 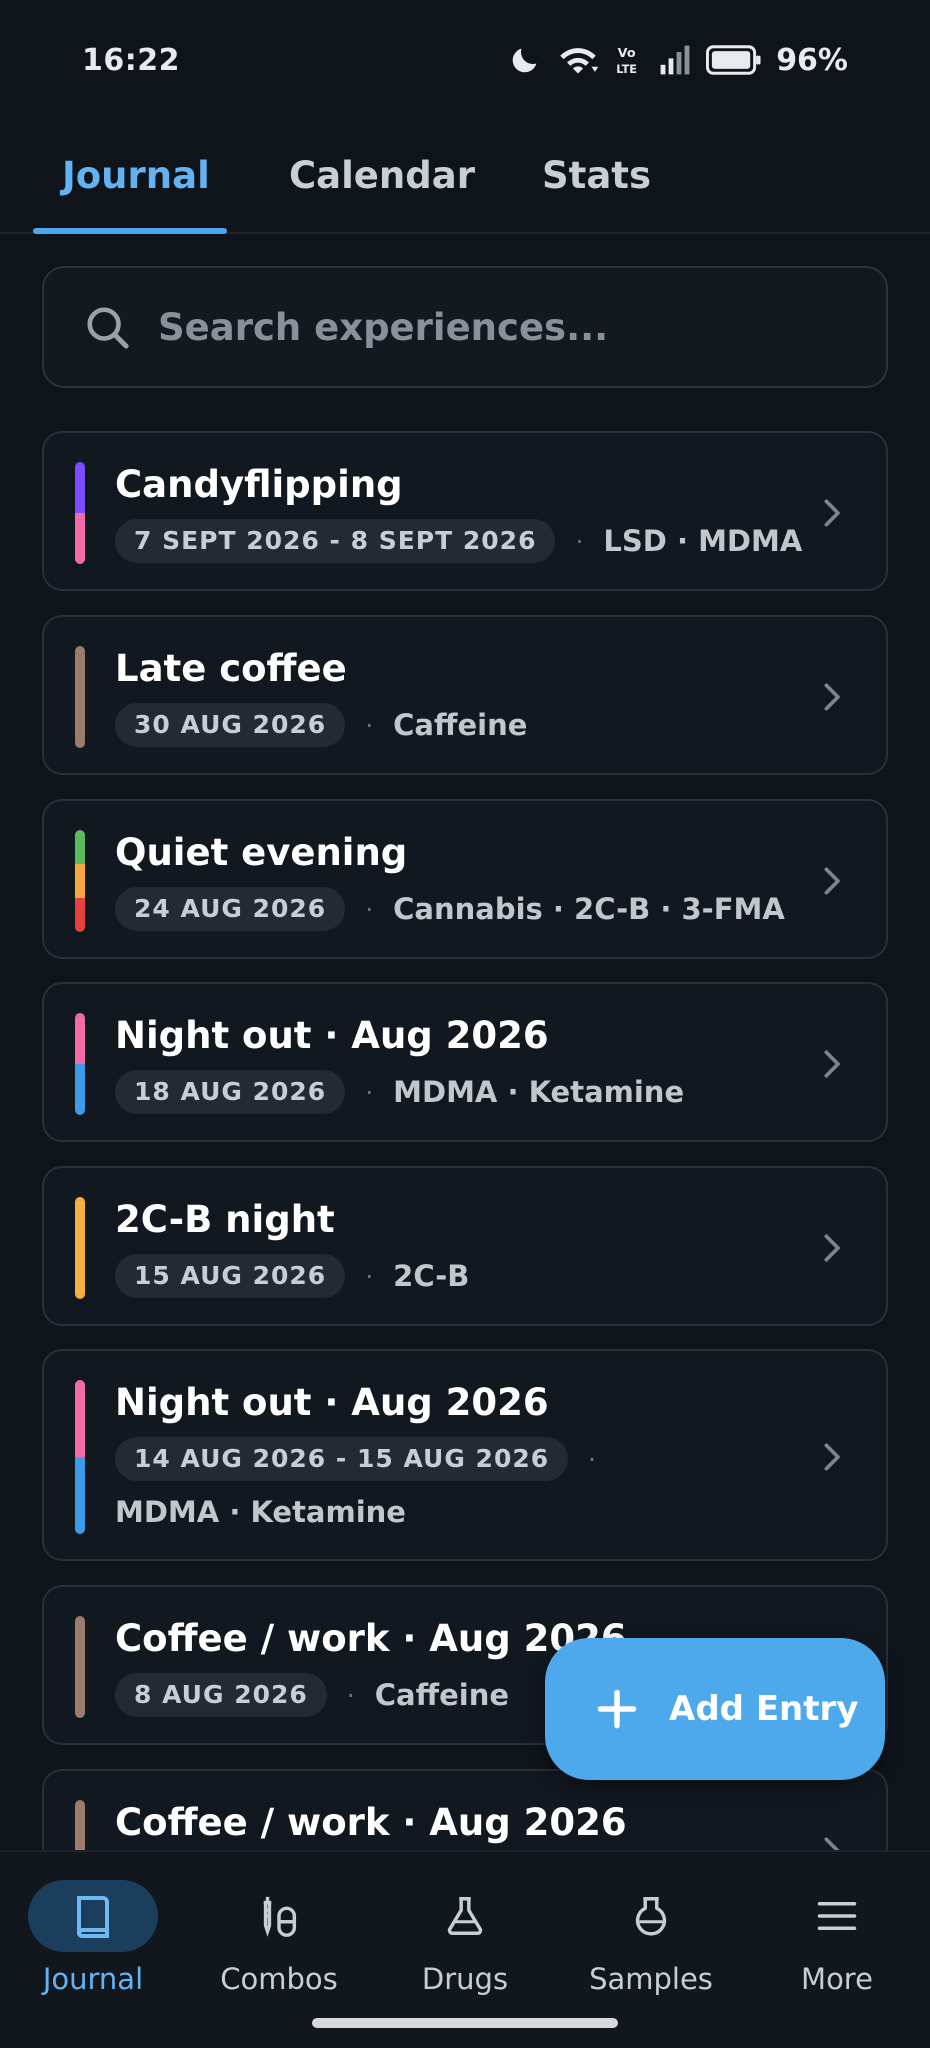 I want to click on entry-meta: 15 AUG 2026 · 2C-B, so click(x=292, y=1276).